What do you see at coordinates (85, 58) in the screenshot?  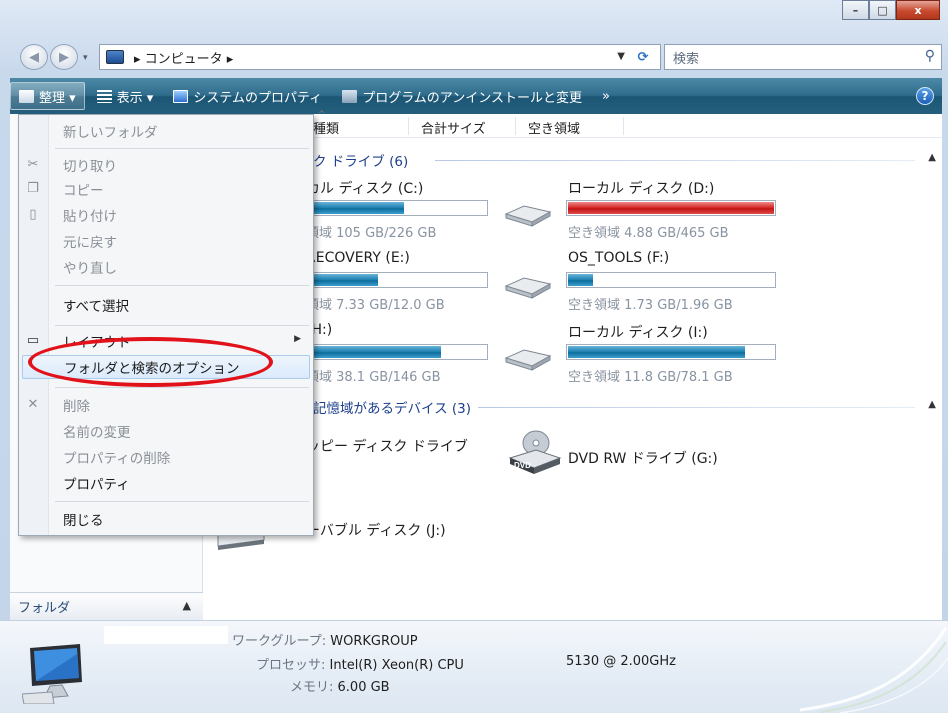 I see `recent-pages-chevron-icon: ▾` at bounding box center [85, 58].